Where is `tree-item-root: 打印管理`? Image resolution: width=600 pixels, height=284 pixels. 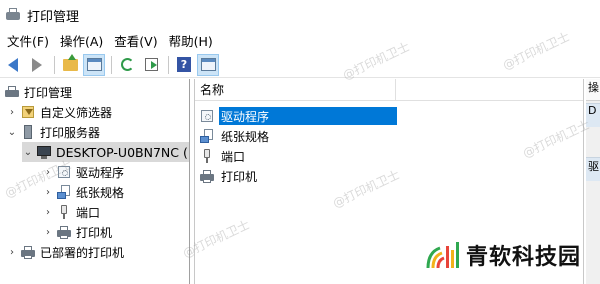 tree-item-root: 打印管理 is located at coordinates (38, 92).